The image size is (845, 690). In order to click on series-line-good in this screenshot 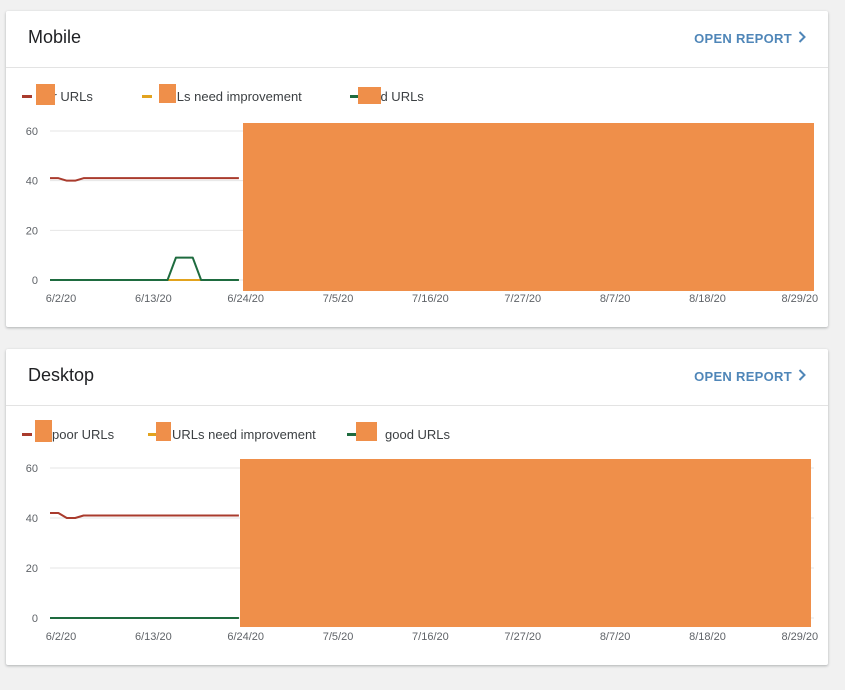, I will do `click(144, 268)`.